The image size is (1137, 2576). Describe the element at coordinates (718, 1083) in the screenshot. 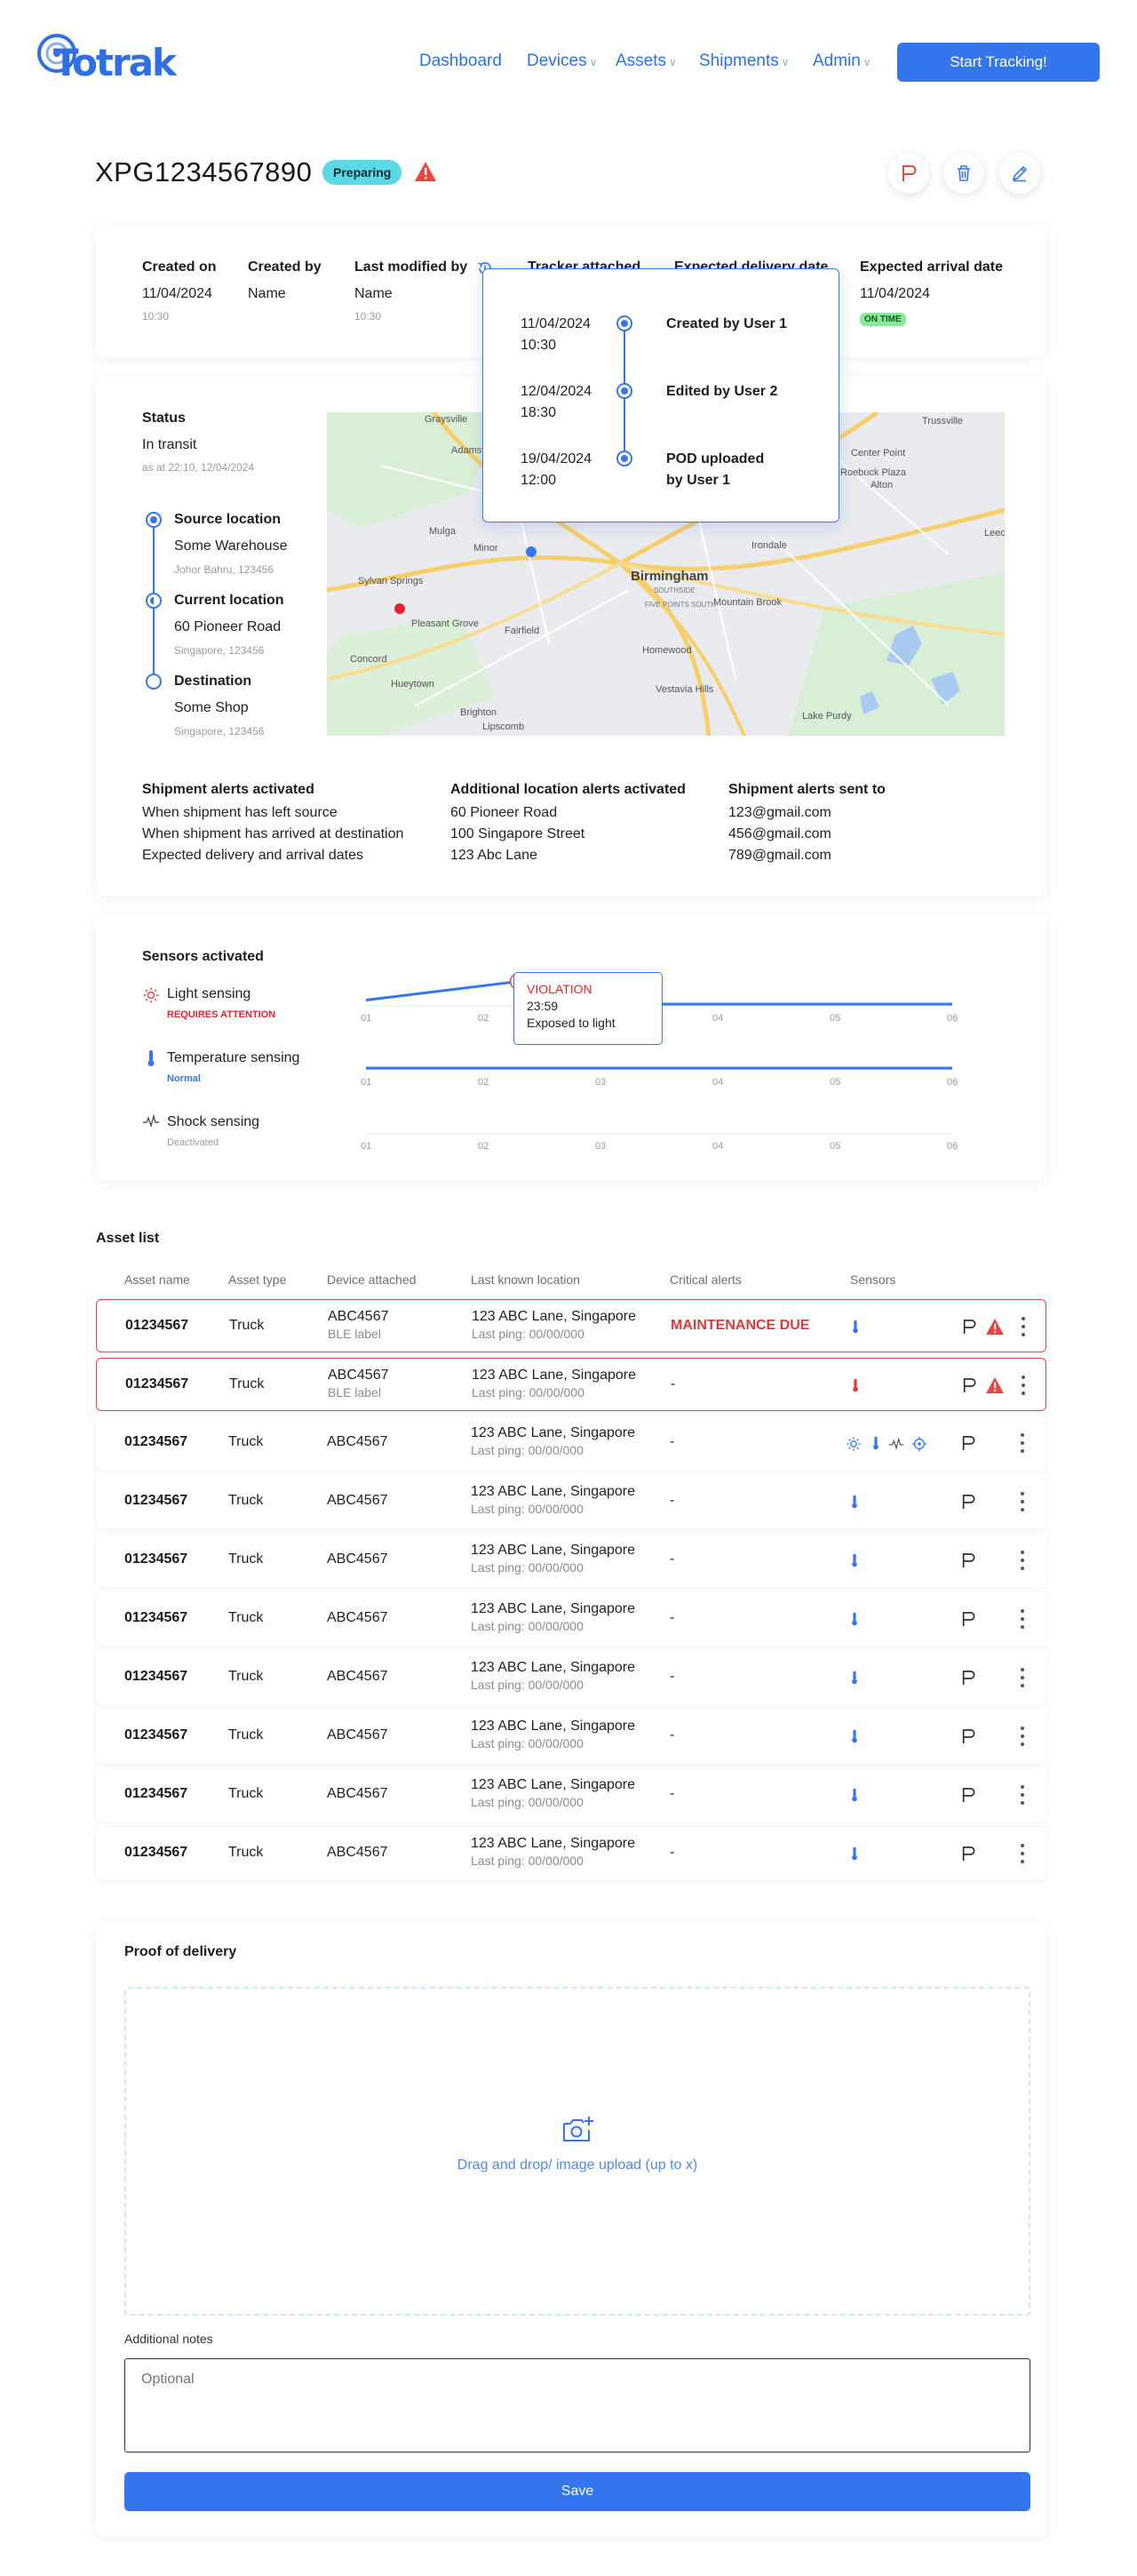

I see `x-tick-label: 04` at that location.